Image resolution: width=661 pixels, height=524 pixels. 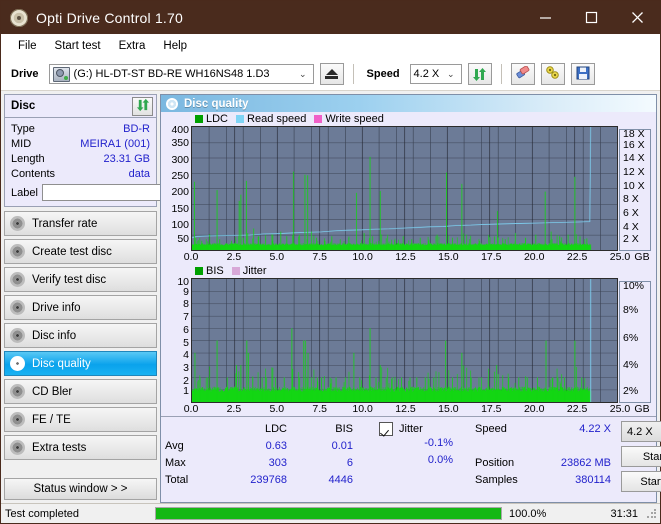 I want to click on disc-icon, so click(x=17, y=251).